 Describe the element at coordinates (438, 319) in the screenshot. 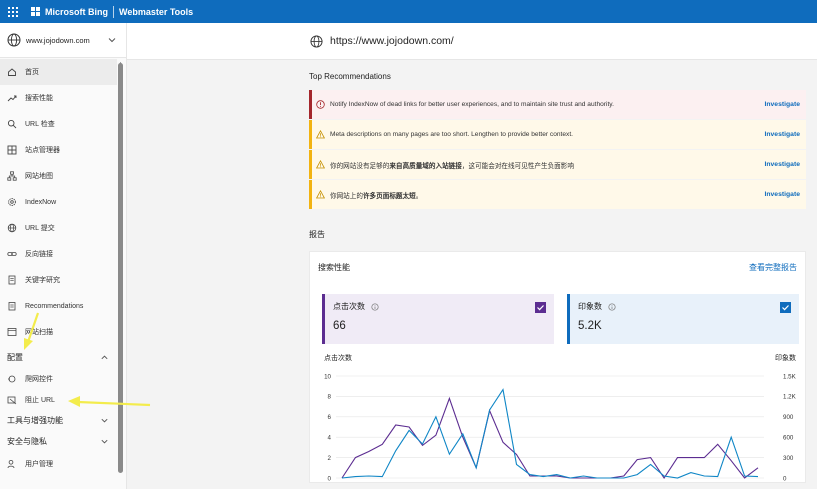

I see `clicks-metric-tile: 点击次数 66` at that location.